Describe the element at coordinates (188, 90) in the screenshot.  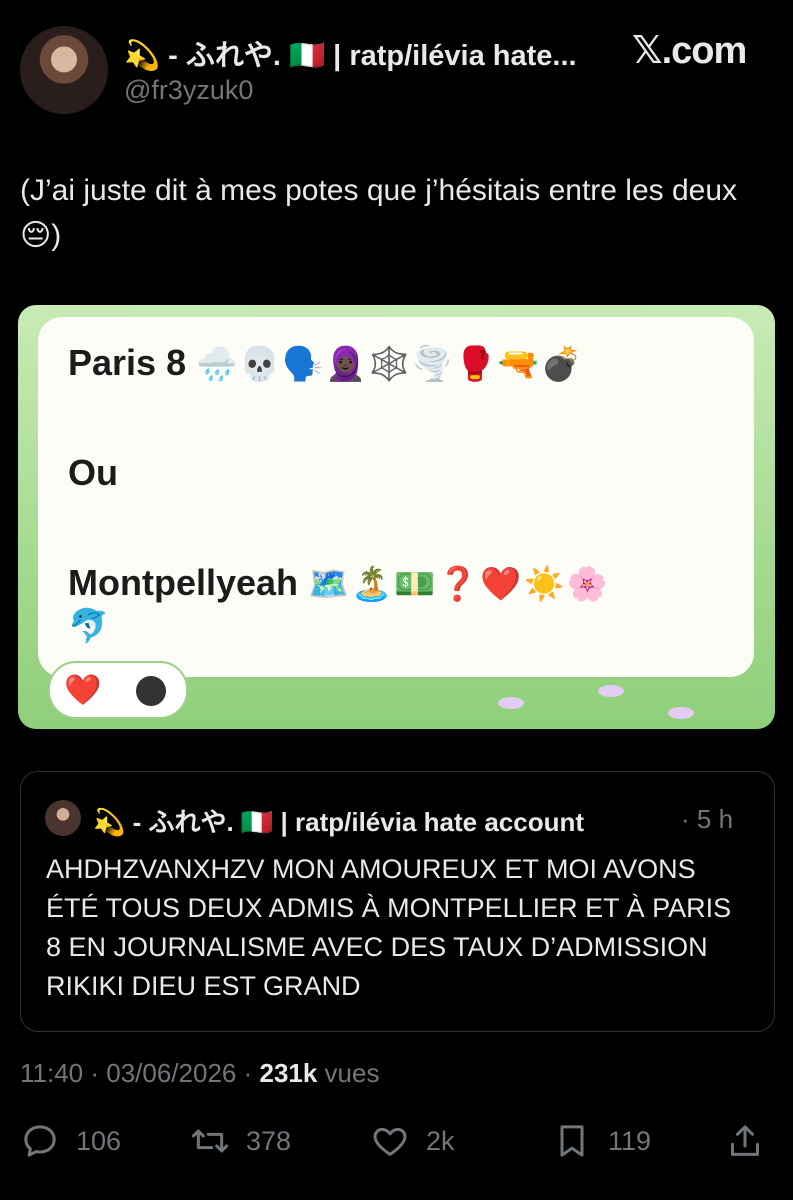
I see `author-handle: @fr3yzuk0` at that location.